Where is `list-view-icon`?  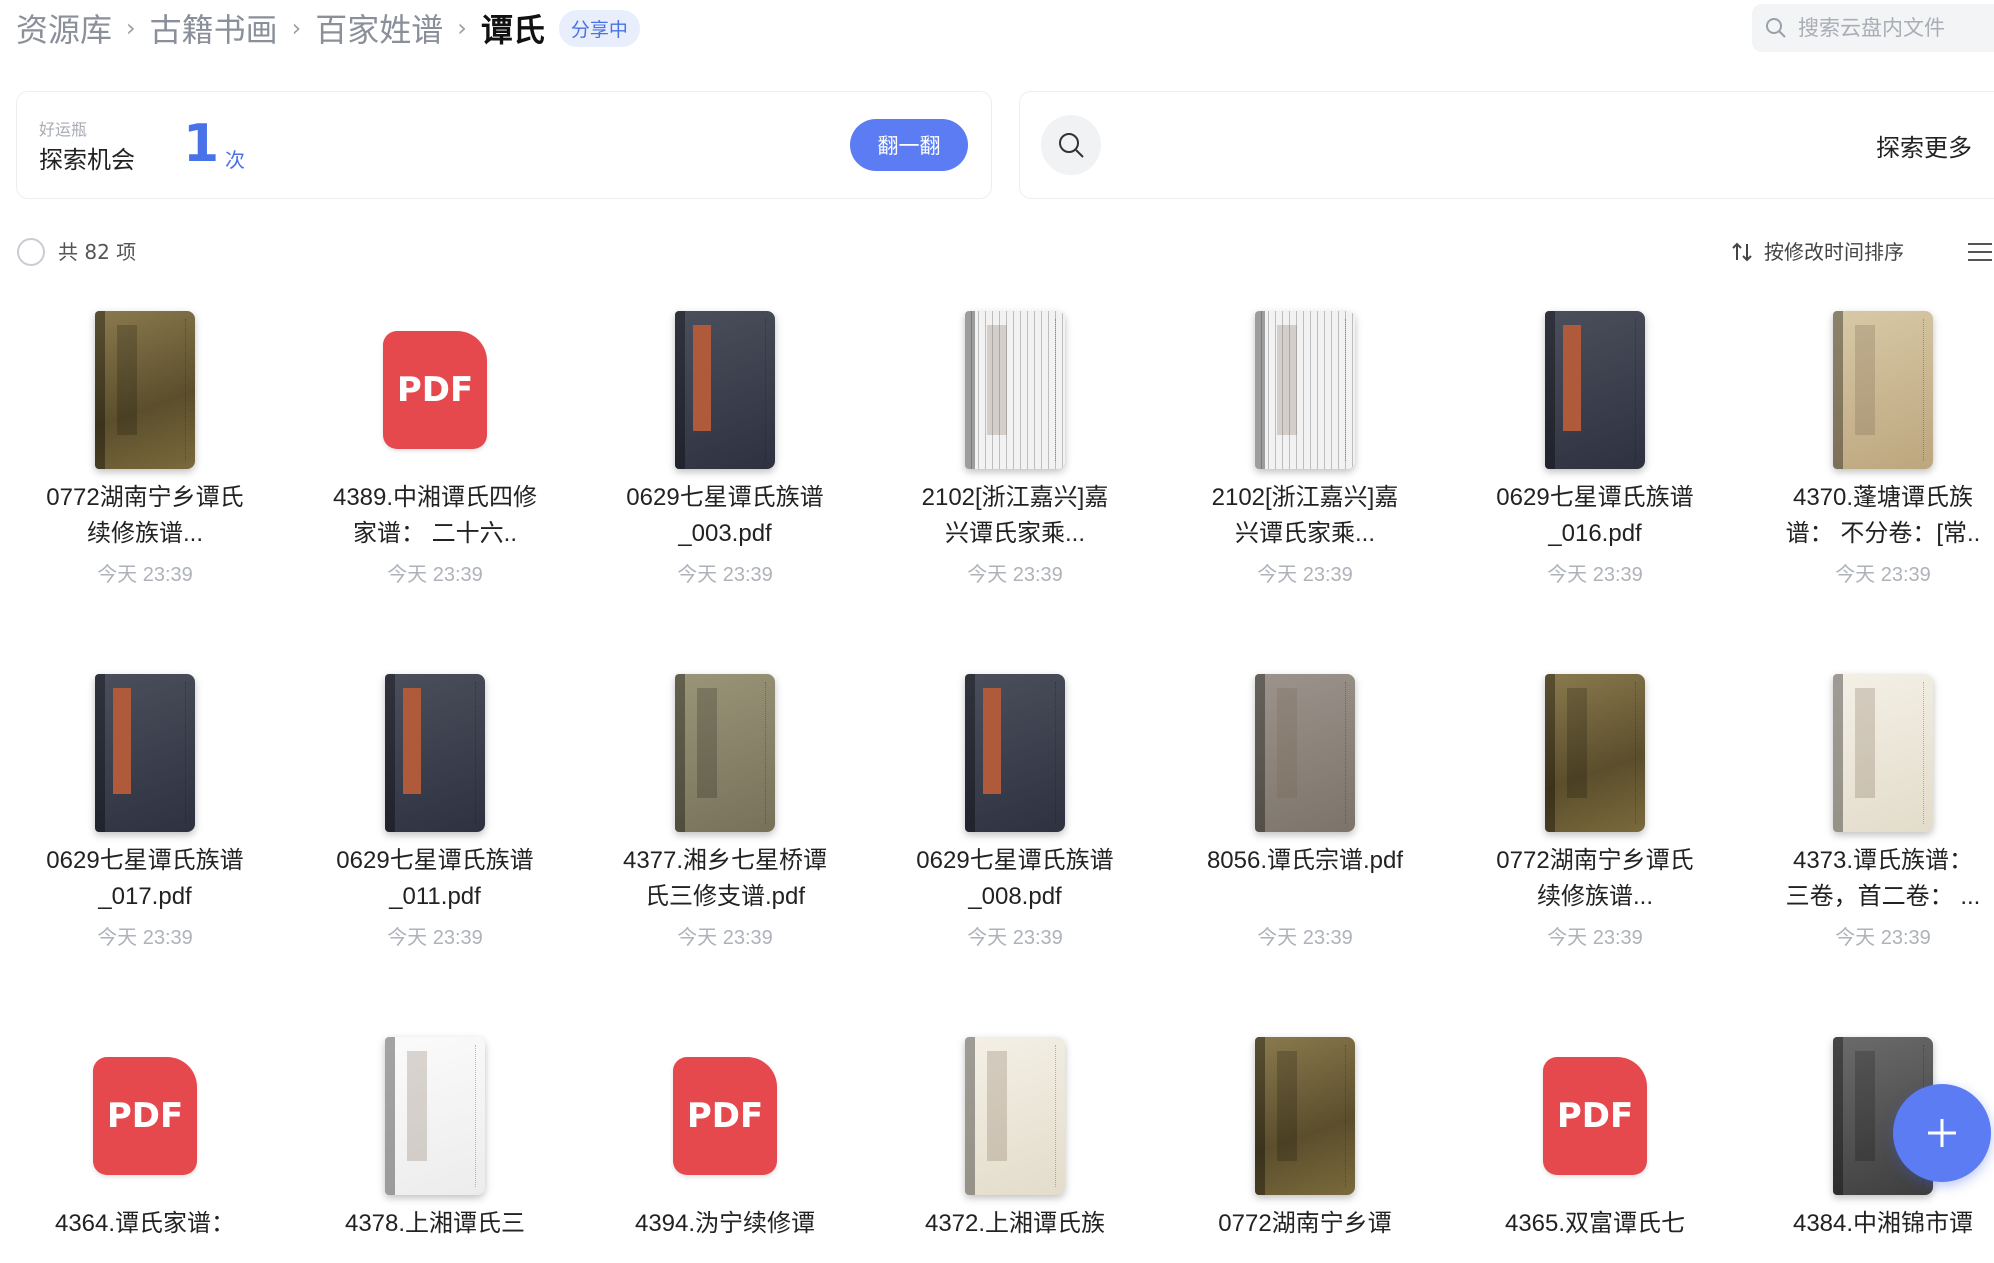 list-view-icon is located at coordinates (1980, 252).